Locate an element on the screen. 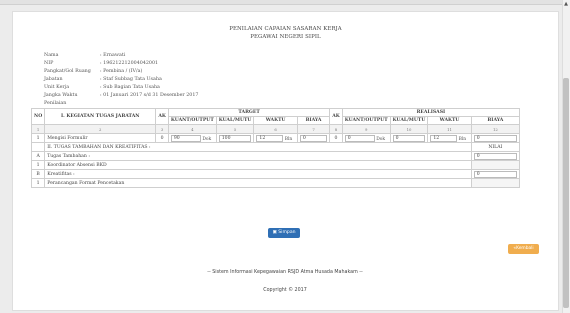 The height and width of the screenshot is (313, 570). info-label: NIP is located at coordinates (49, 63).